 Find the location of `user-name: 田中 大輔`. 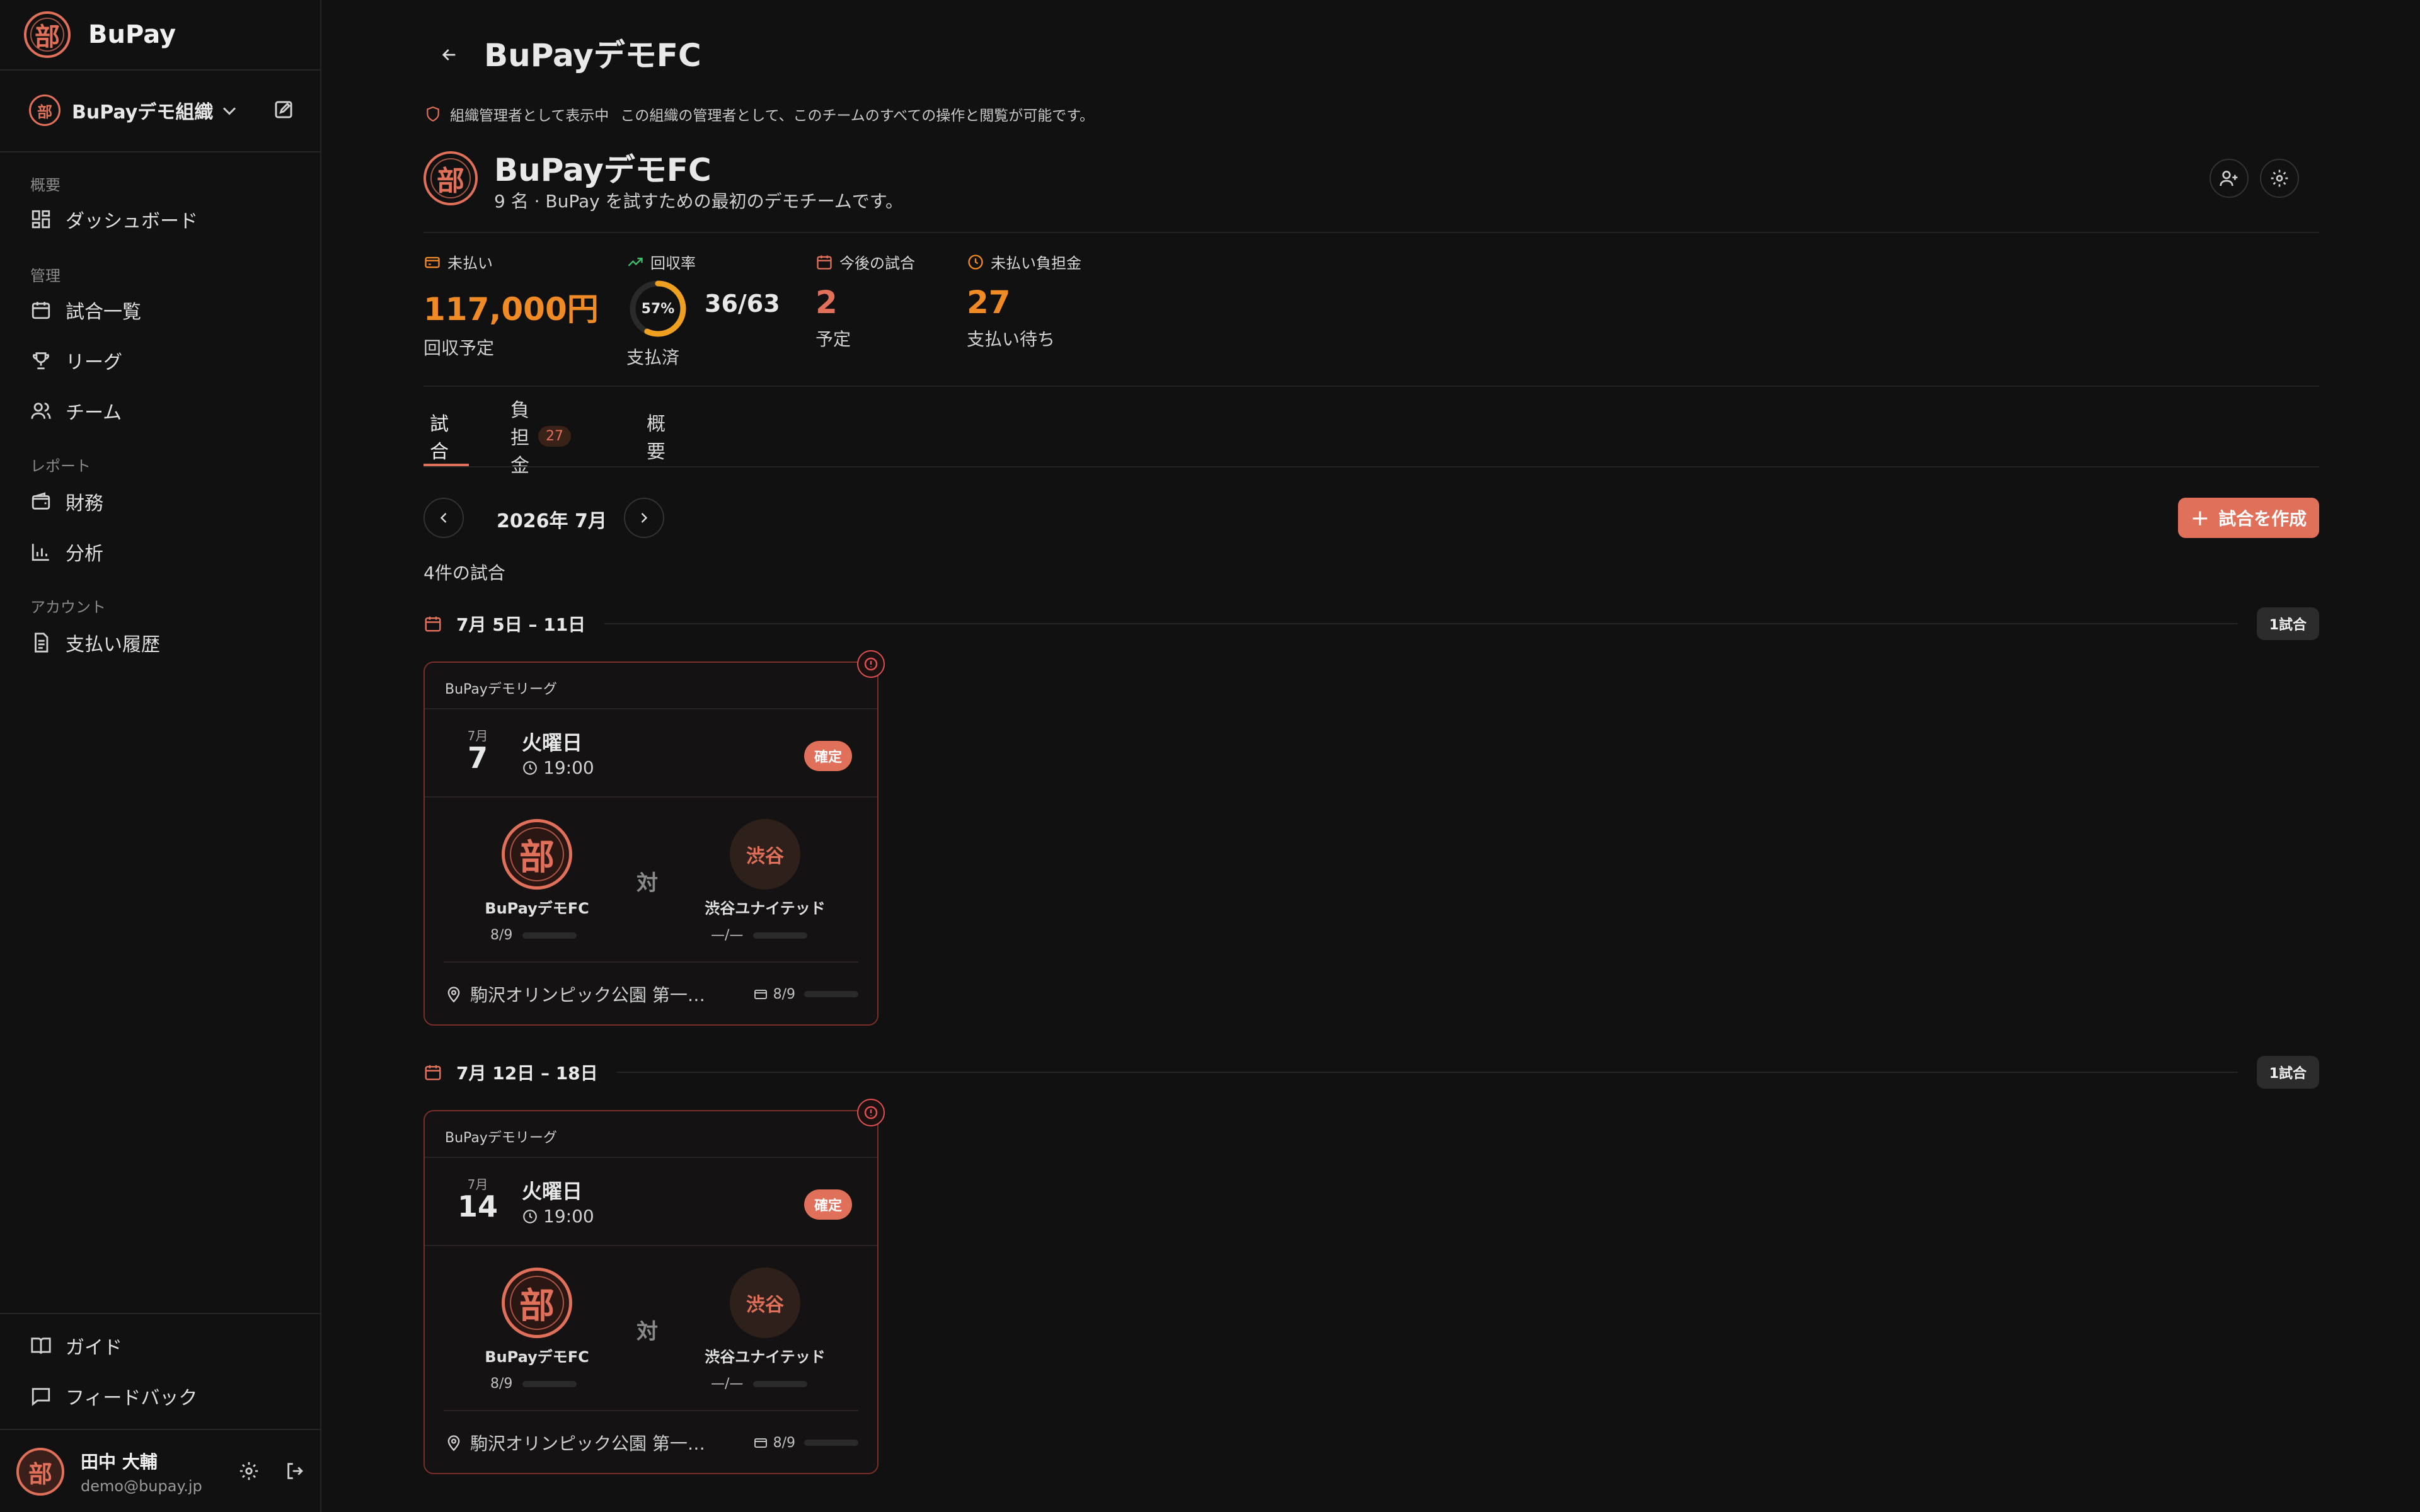

user-name: 田中 大輔 is located at coordinates (120, 1462).